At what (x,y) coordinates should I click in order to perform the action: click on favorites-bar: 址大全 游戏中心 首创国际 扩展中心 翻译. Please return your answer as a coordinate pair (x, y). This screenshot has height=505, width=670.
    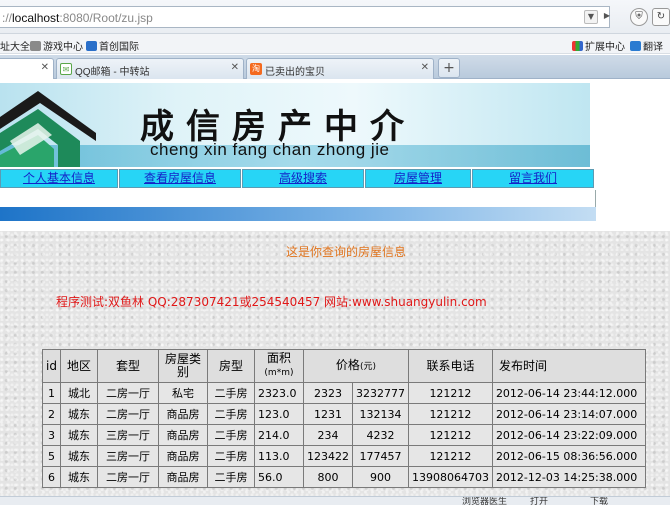
    Looking at the image, I should click on (335, 44).